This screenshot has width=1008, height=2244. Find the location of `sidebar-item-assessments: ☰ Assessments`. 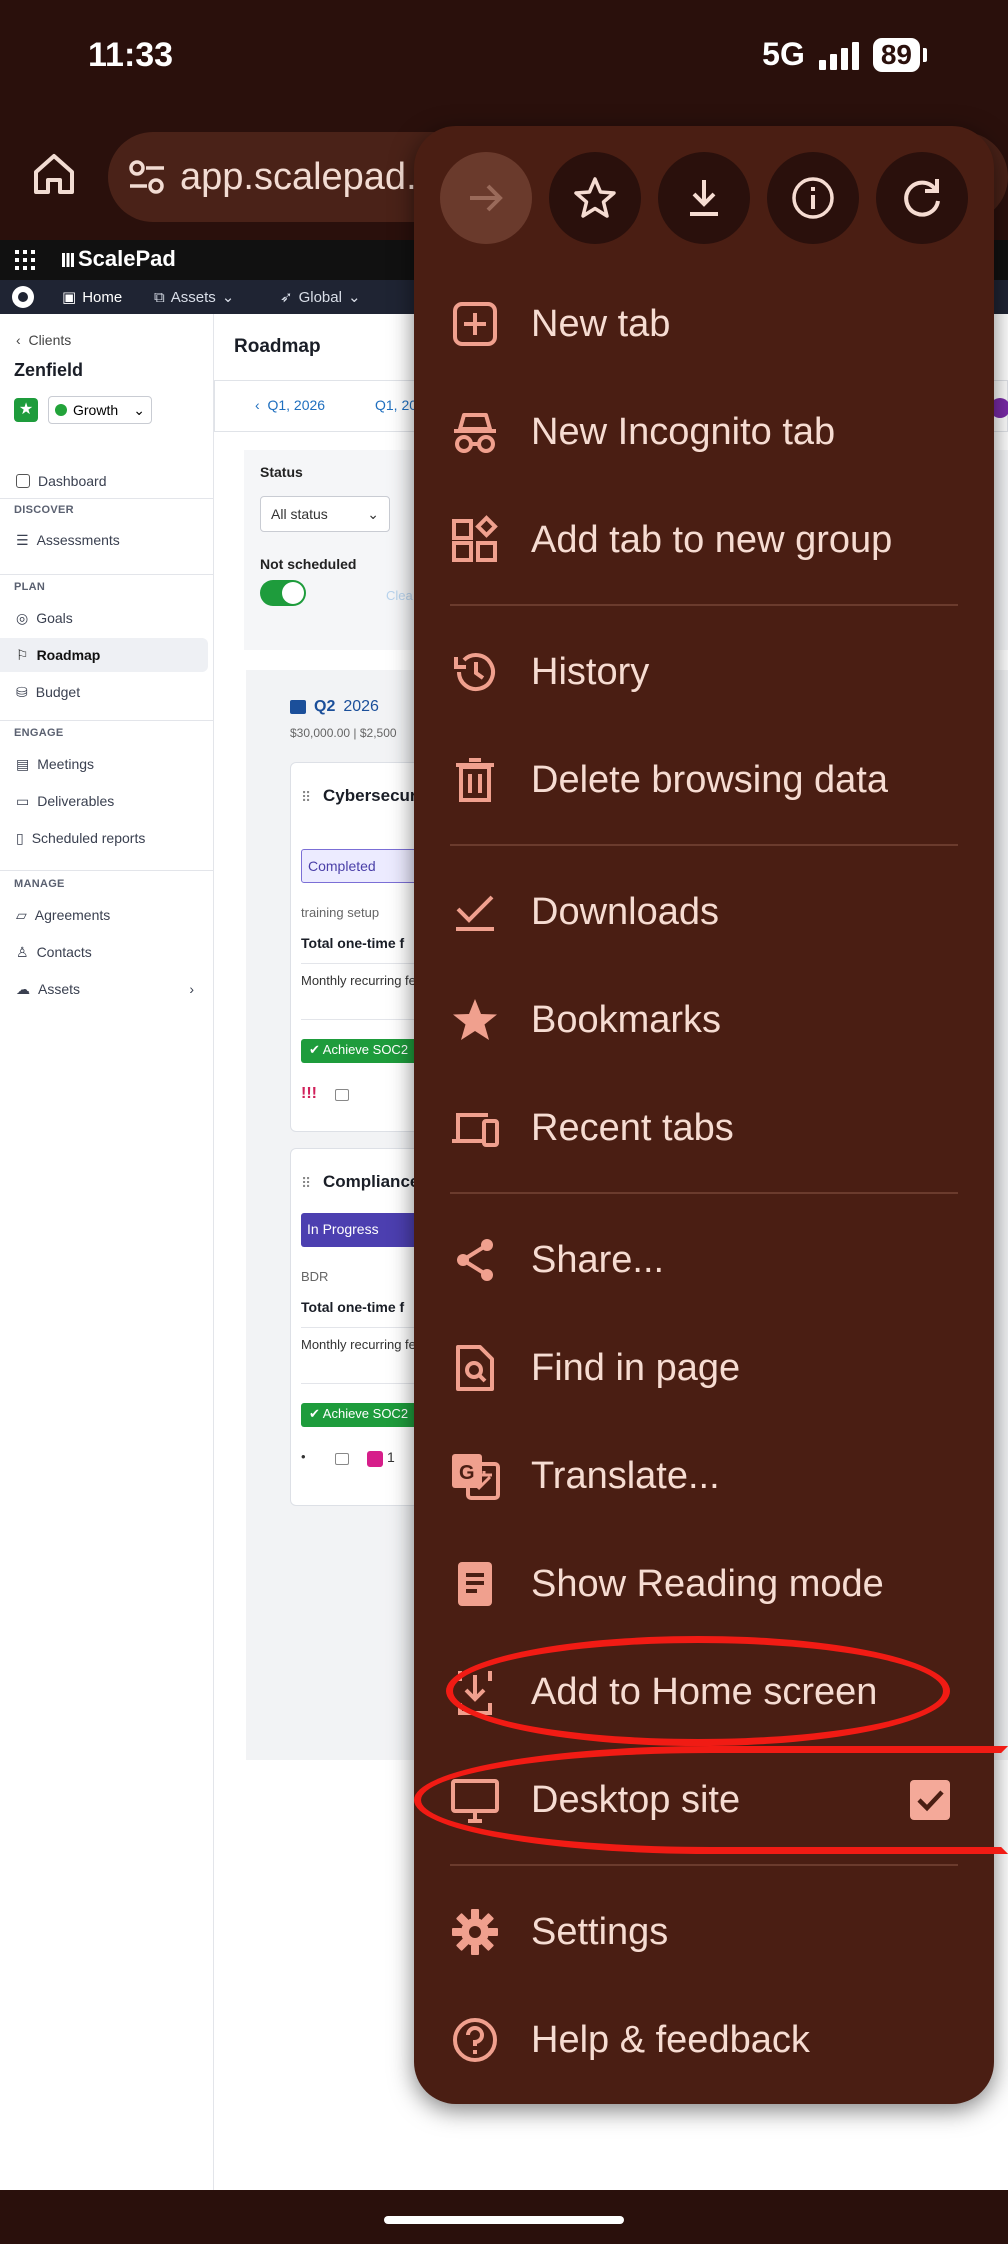

sidebar-item-assessments: ☰ Assessments is located at coordinates (104, 540).